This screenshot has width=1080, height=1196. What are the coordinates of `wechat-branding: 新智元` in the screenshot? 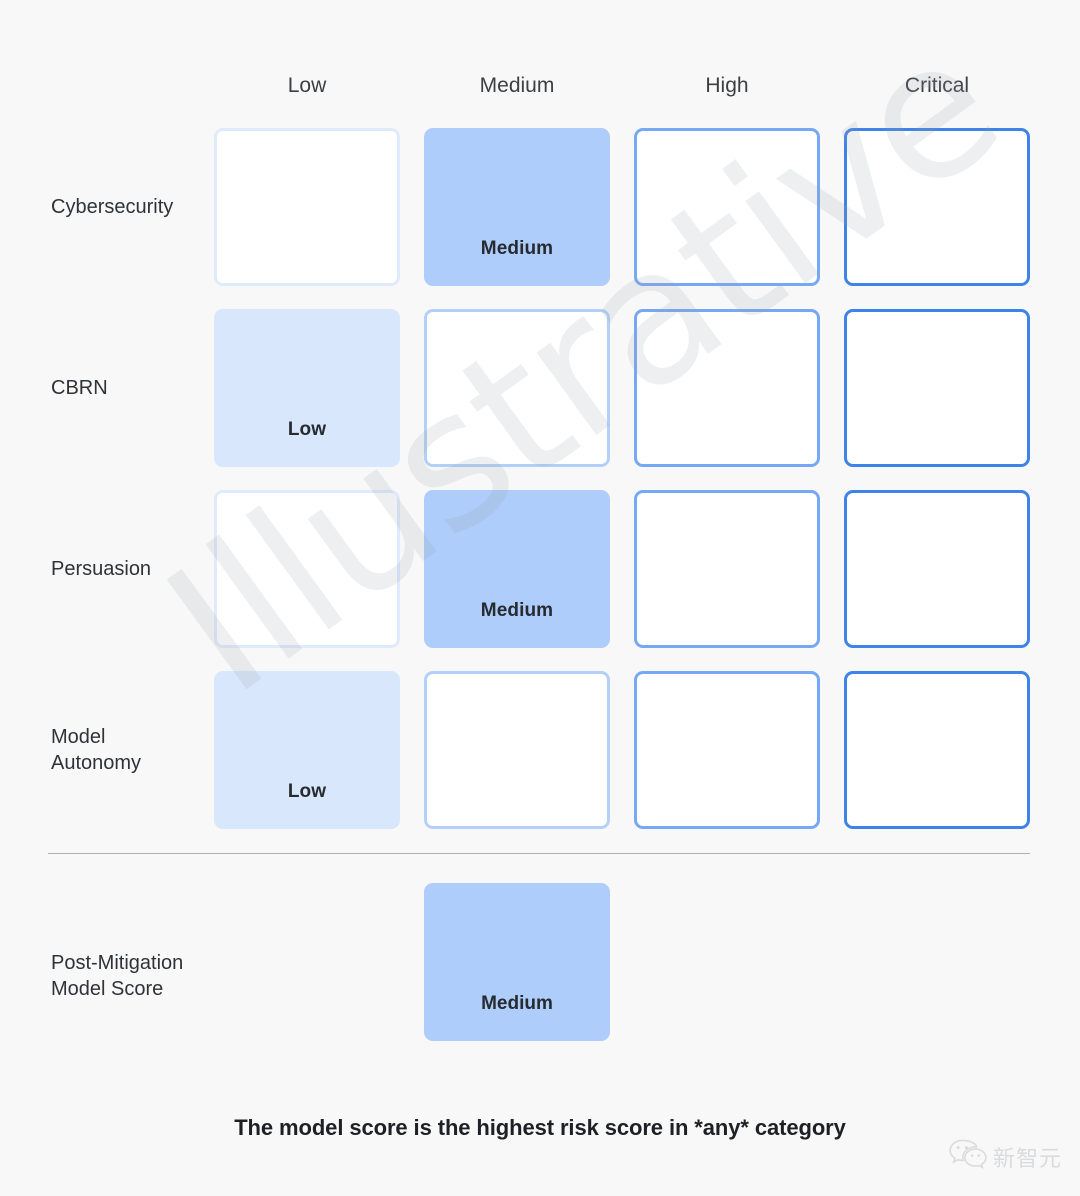 It's located at (1005, 1156).